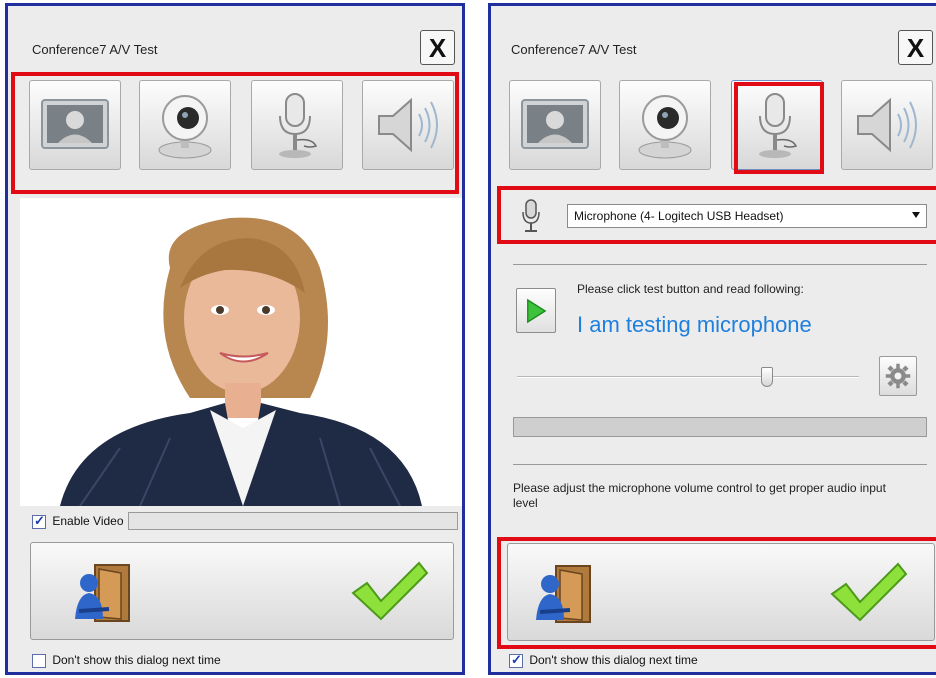  Describe the element at coordinates (916, 215) in the screenshot. I see `chevron-down-icon` at that location.